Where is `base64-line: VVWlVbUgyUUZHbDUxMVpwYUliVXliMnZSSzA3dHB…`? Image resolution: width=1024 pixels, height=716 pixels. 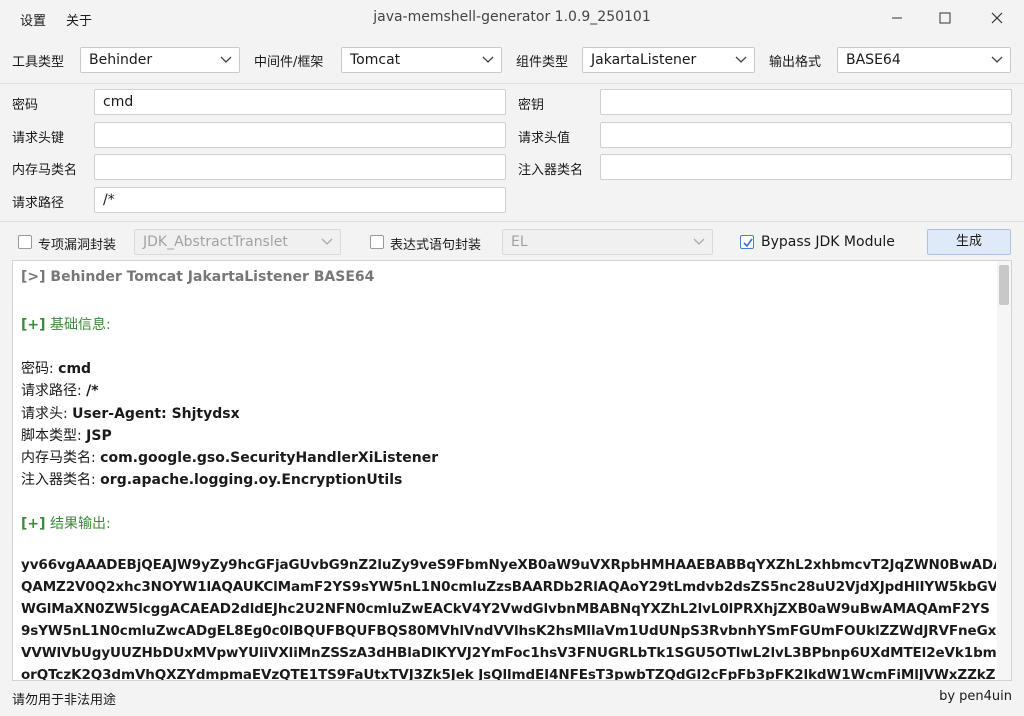
base64-line: VVWlVbUgyUUZHbDUxMVpwYUliVXliMnZSSzA3dHB… is located at coordinates (508, 653).